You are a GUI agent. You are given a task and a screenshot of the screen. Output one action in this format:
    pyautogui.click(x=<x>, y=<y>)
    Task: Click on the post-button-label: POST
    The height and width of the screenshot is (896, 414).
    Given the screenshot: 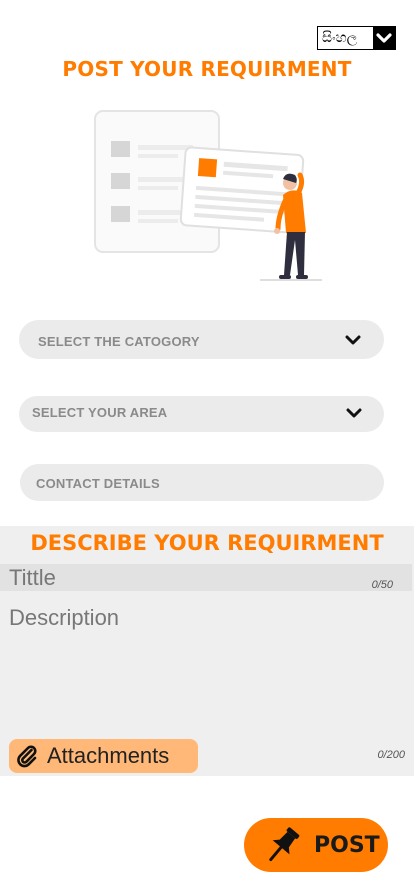 What is the action you would take?
    pyautogui.click(x=347, y=845)
    